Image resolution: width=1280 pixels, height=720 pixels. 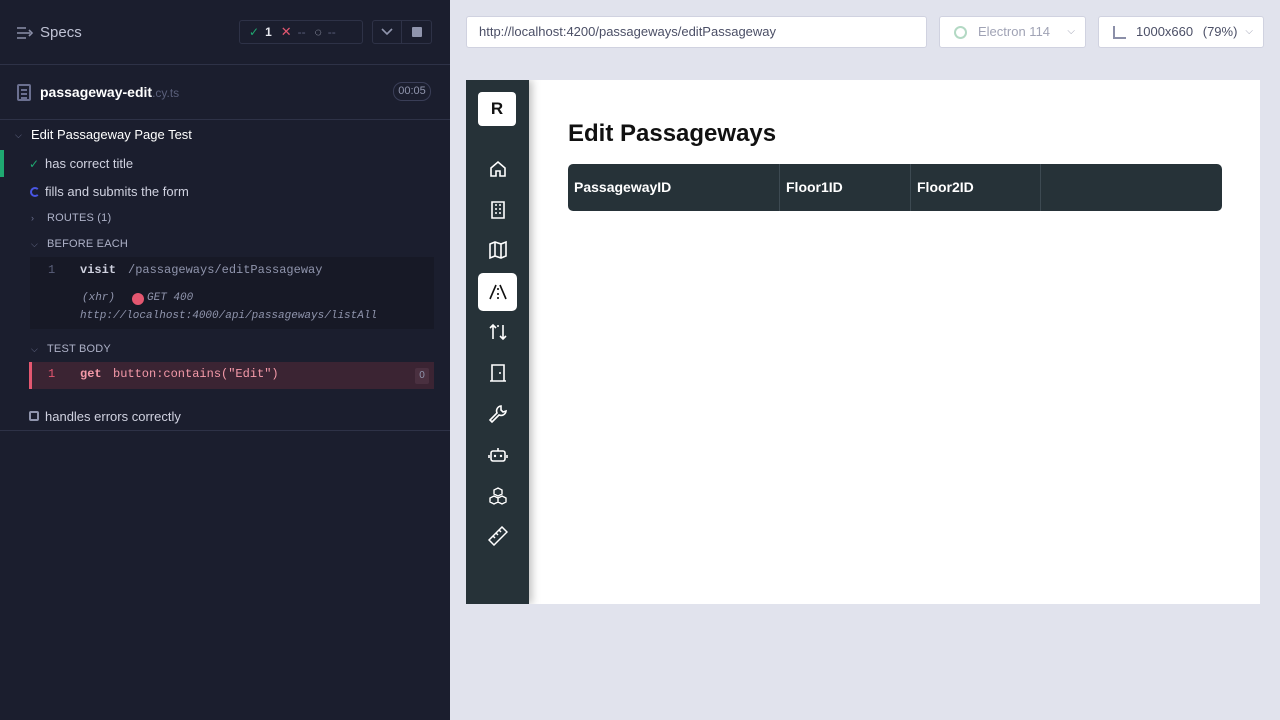 What do you see at coordinates (91, 374) in the screenshot?
I see `command-name: get` at bounding box center [91, 374].